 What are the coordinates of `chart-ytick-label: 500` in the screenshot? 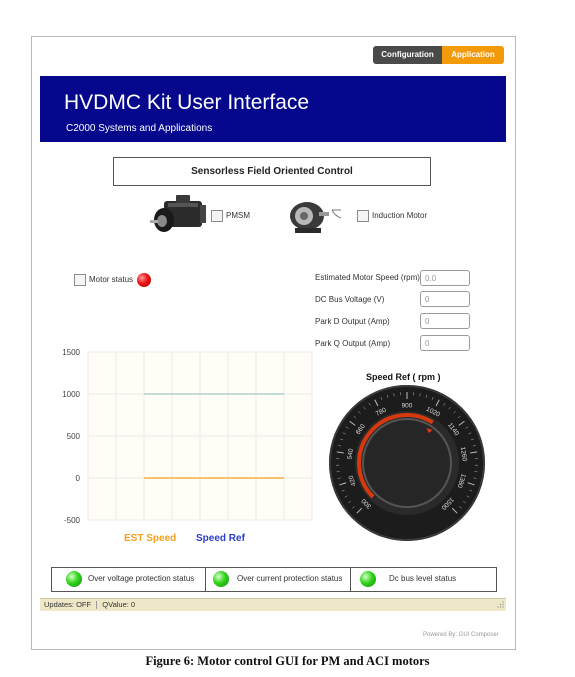 It's located at (74, 436).